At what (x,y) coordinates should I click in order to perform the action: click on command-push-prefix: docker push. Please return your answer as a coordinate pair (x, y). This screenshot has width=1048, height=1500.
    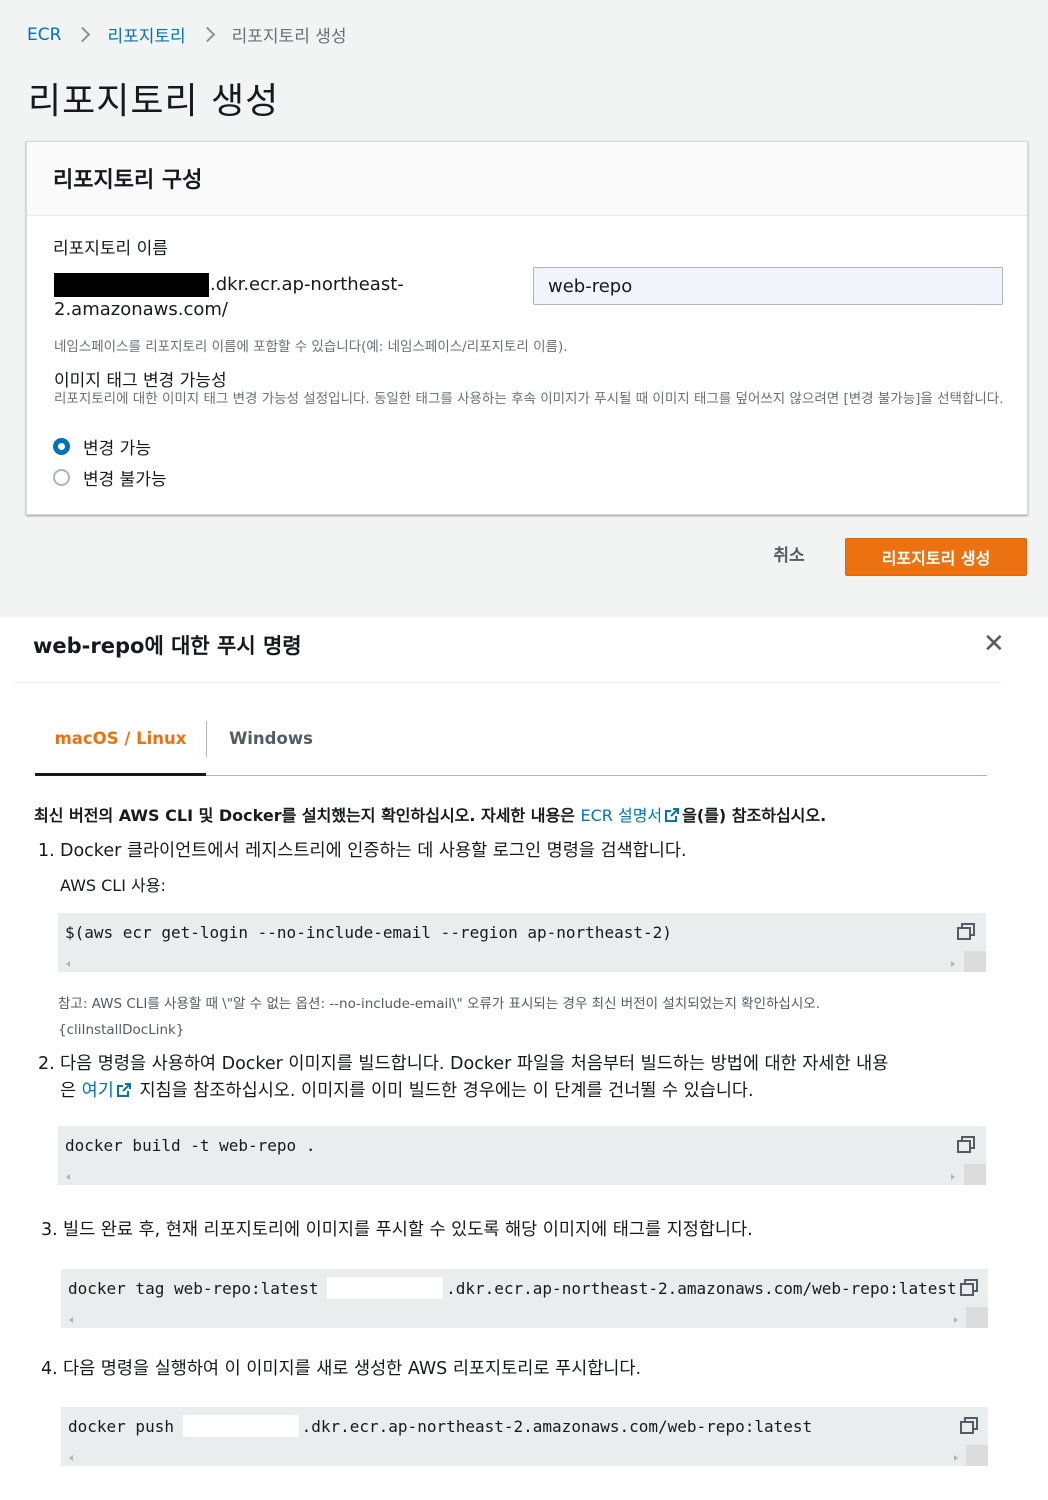
    Looking at the image, I should click on (126, 1426).